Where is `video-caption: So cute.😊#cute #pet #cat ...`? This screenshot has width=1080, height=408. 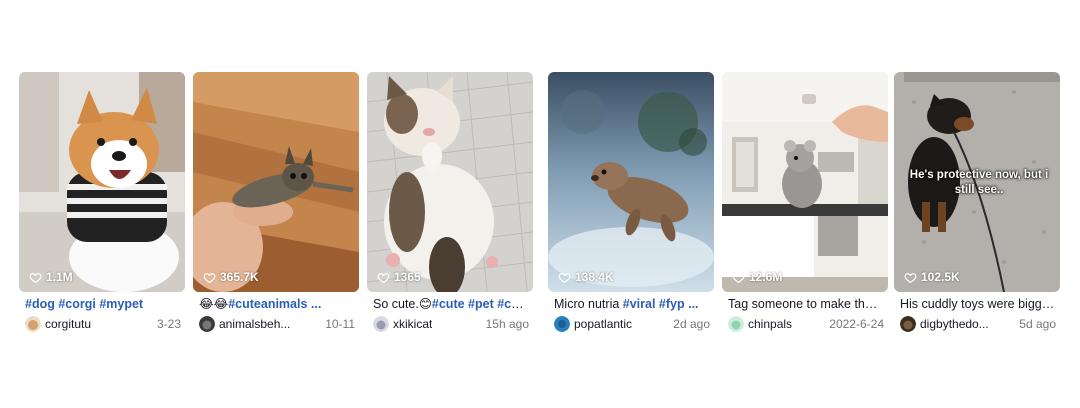 video-caption: So cute.😊#cute #pet #cat ... is located at coordinates (451, 304).